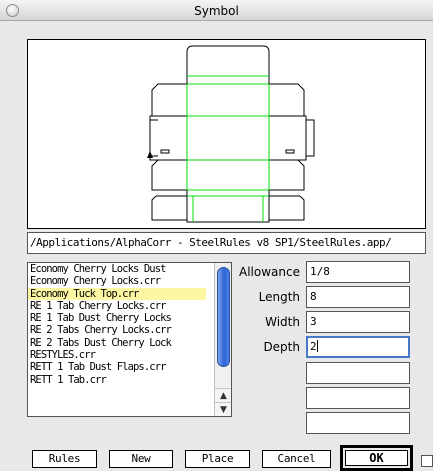 This screenshot has width=433, height=471. I want to click on scroll-down-arrow-icon: ▼, so click(223, 409).